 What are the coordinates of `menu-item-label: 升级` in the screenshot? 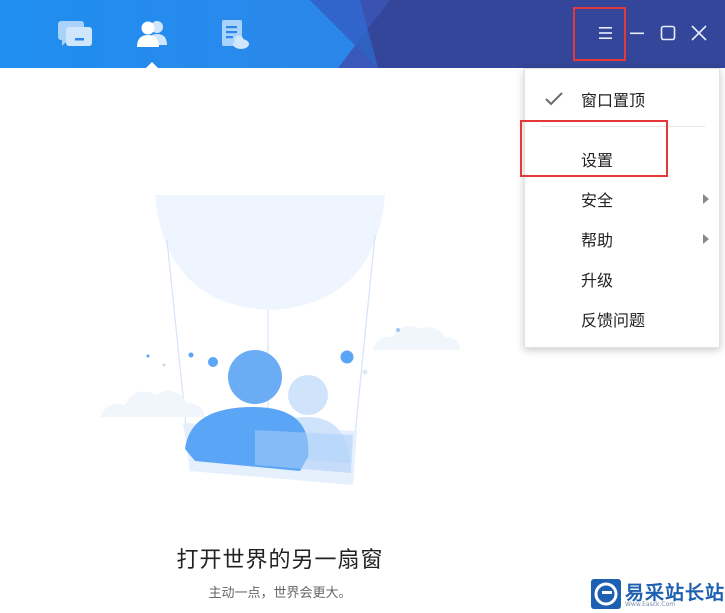 It's located at (597, 280).